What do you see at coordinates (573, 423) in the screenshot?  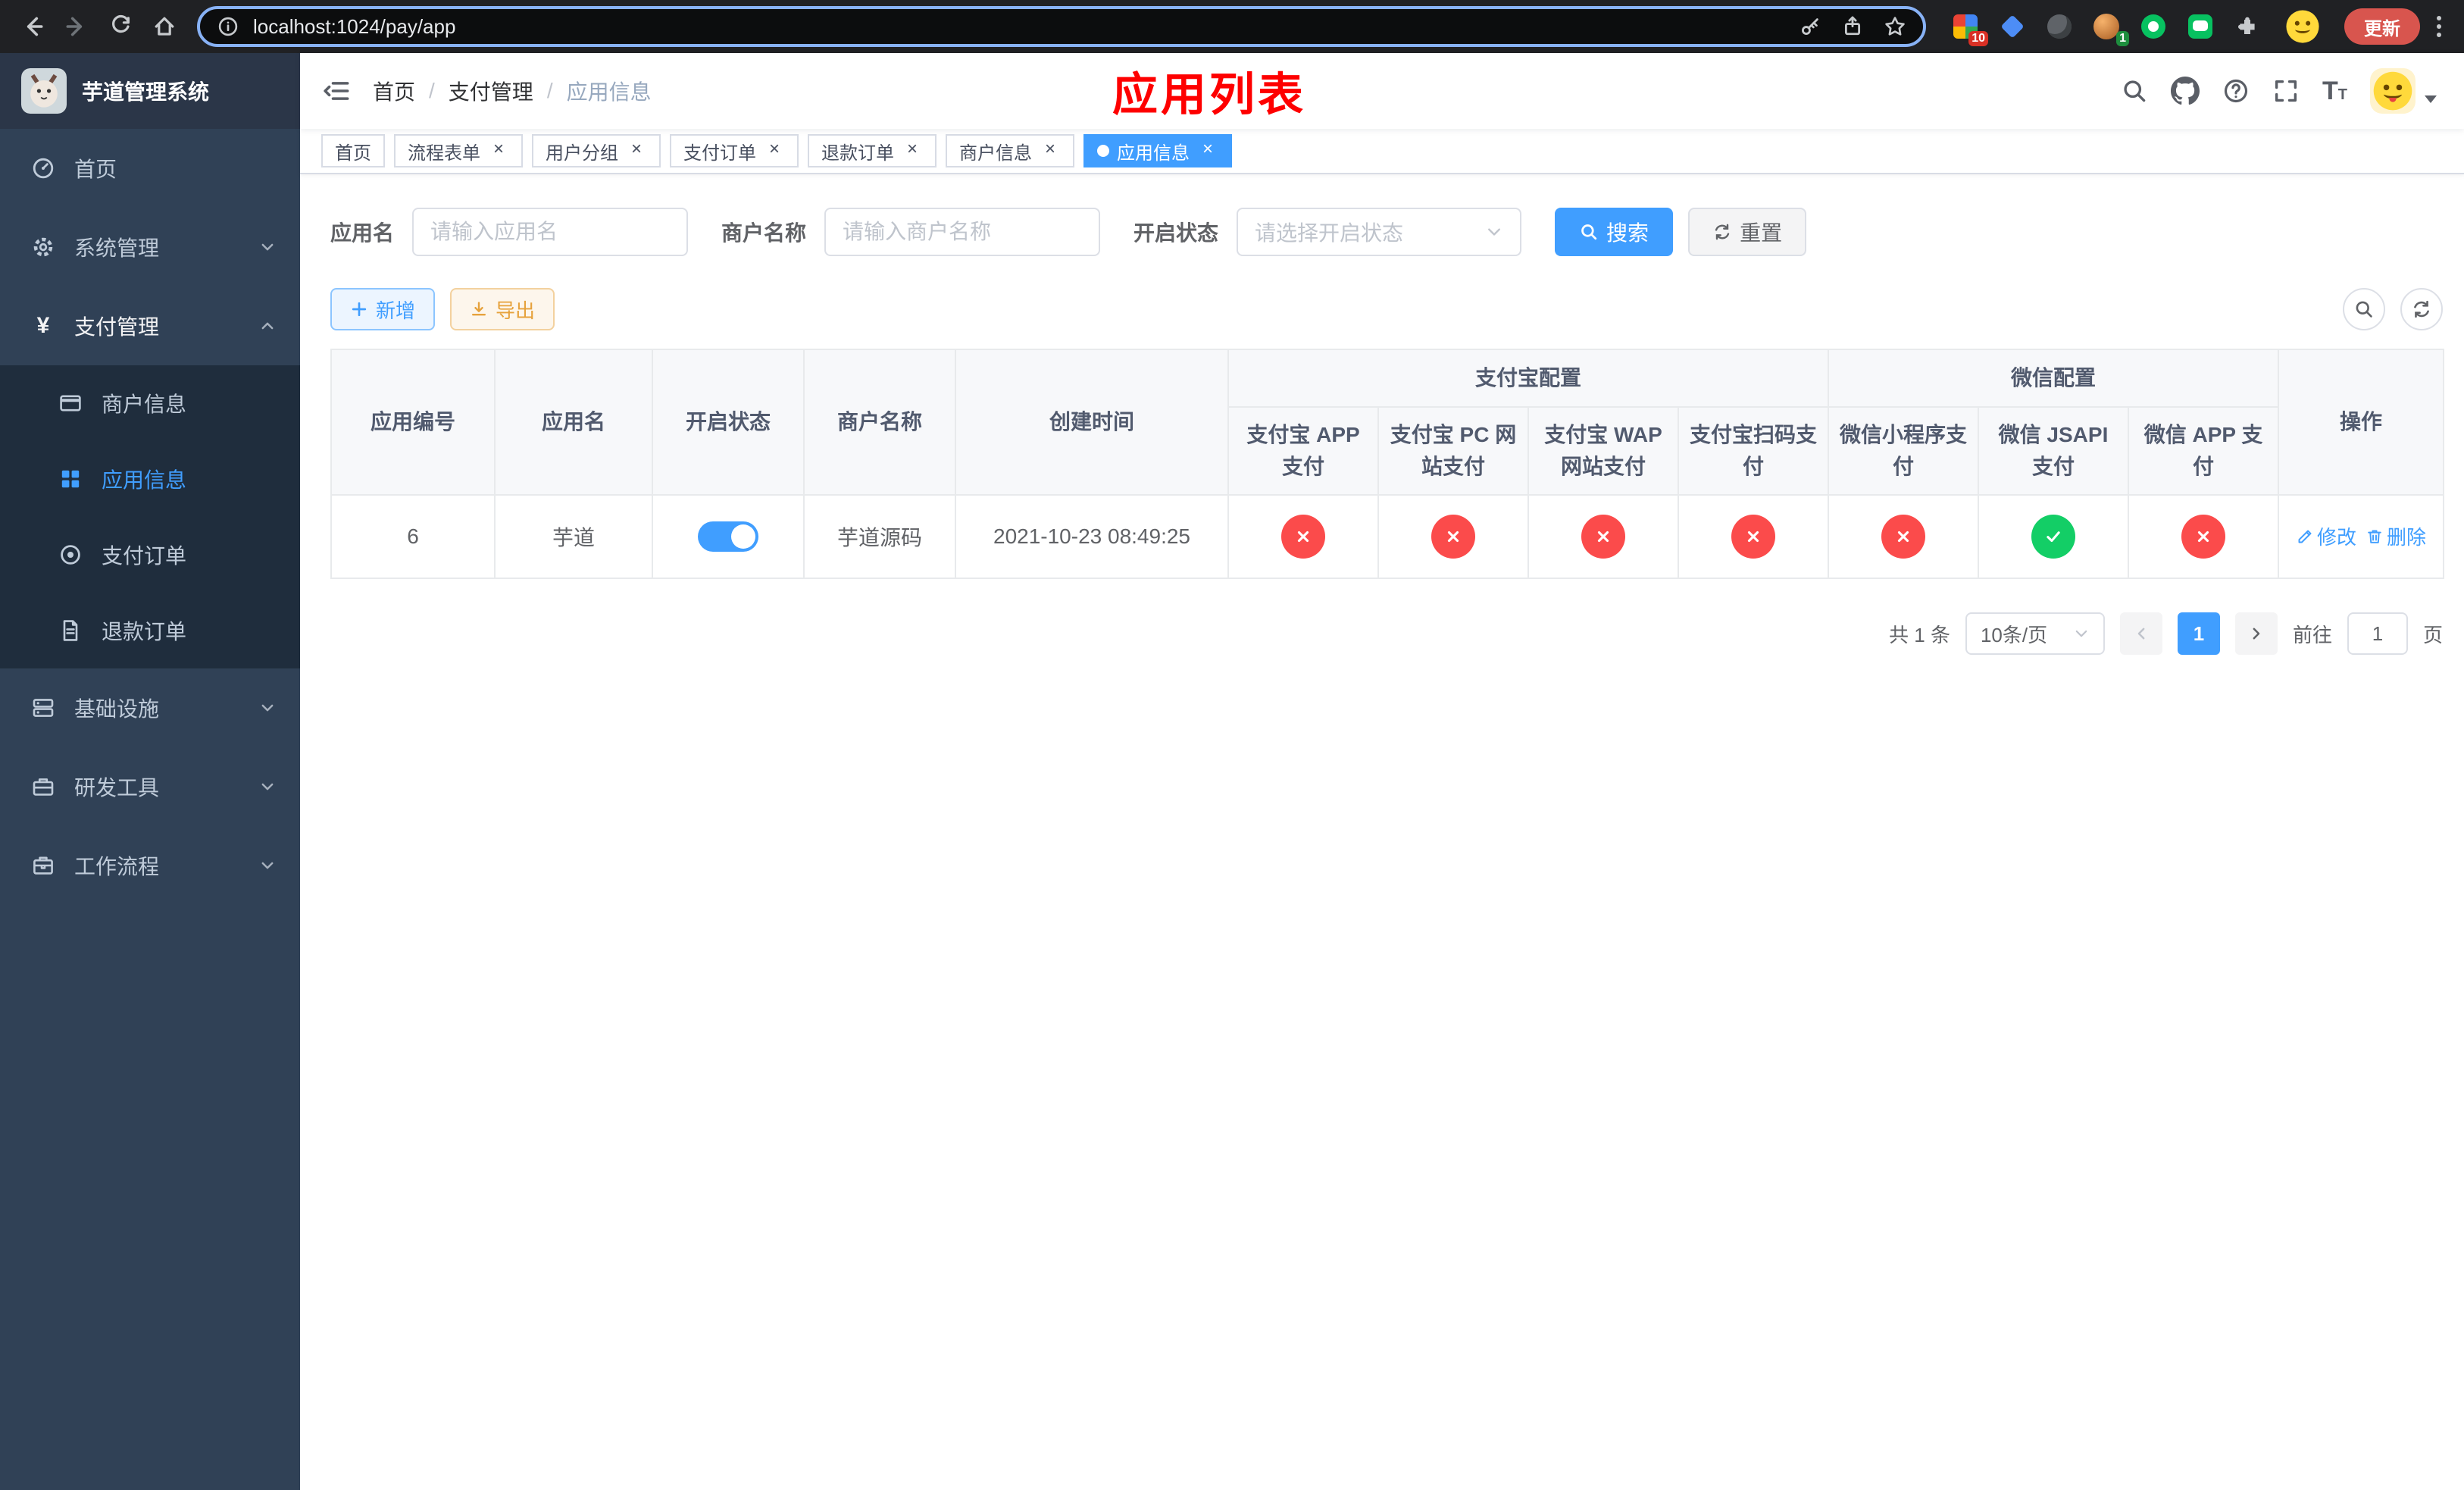 I see `column-header-app-name: 应用名` at bounding box center [573, 423].